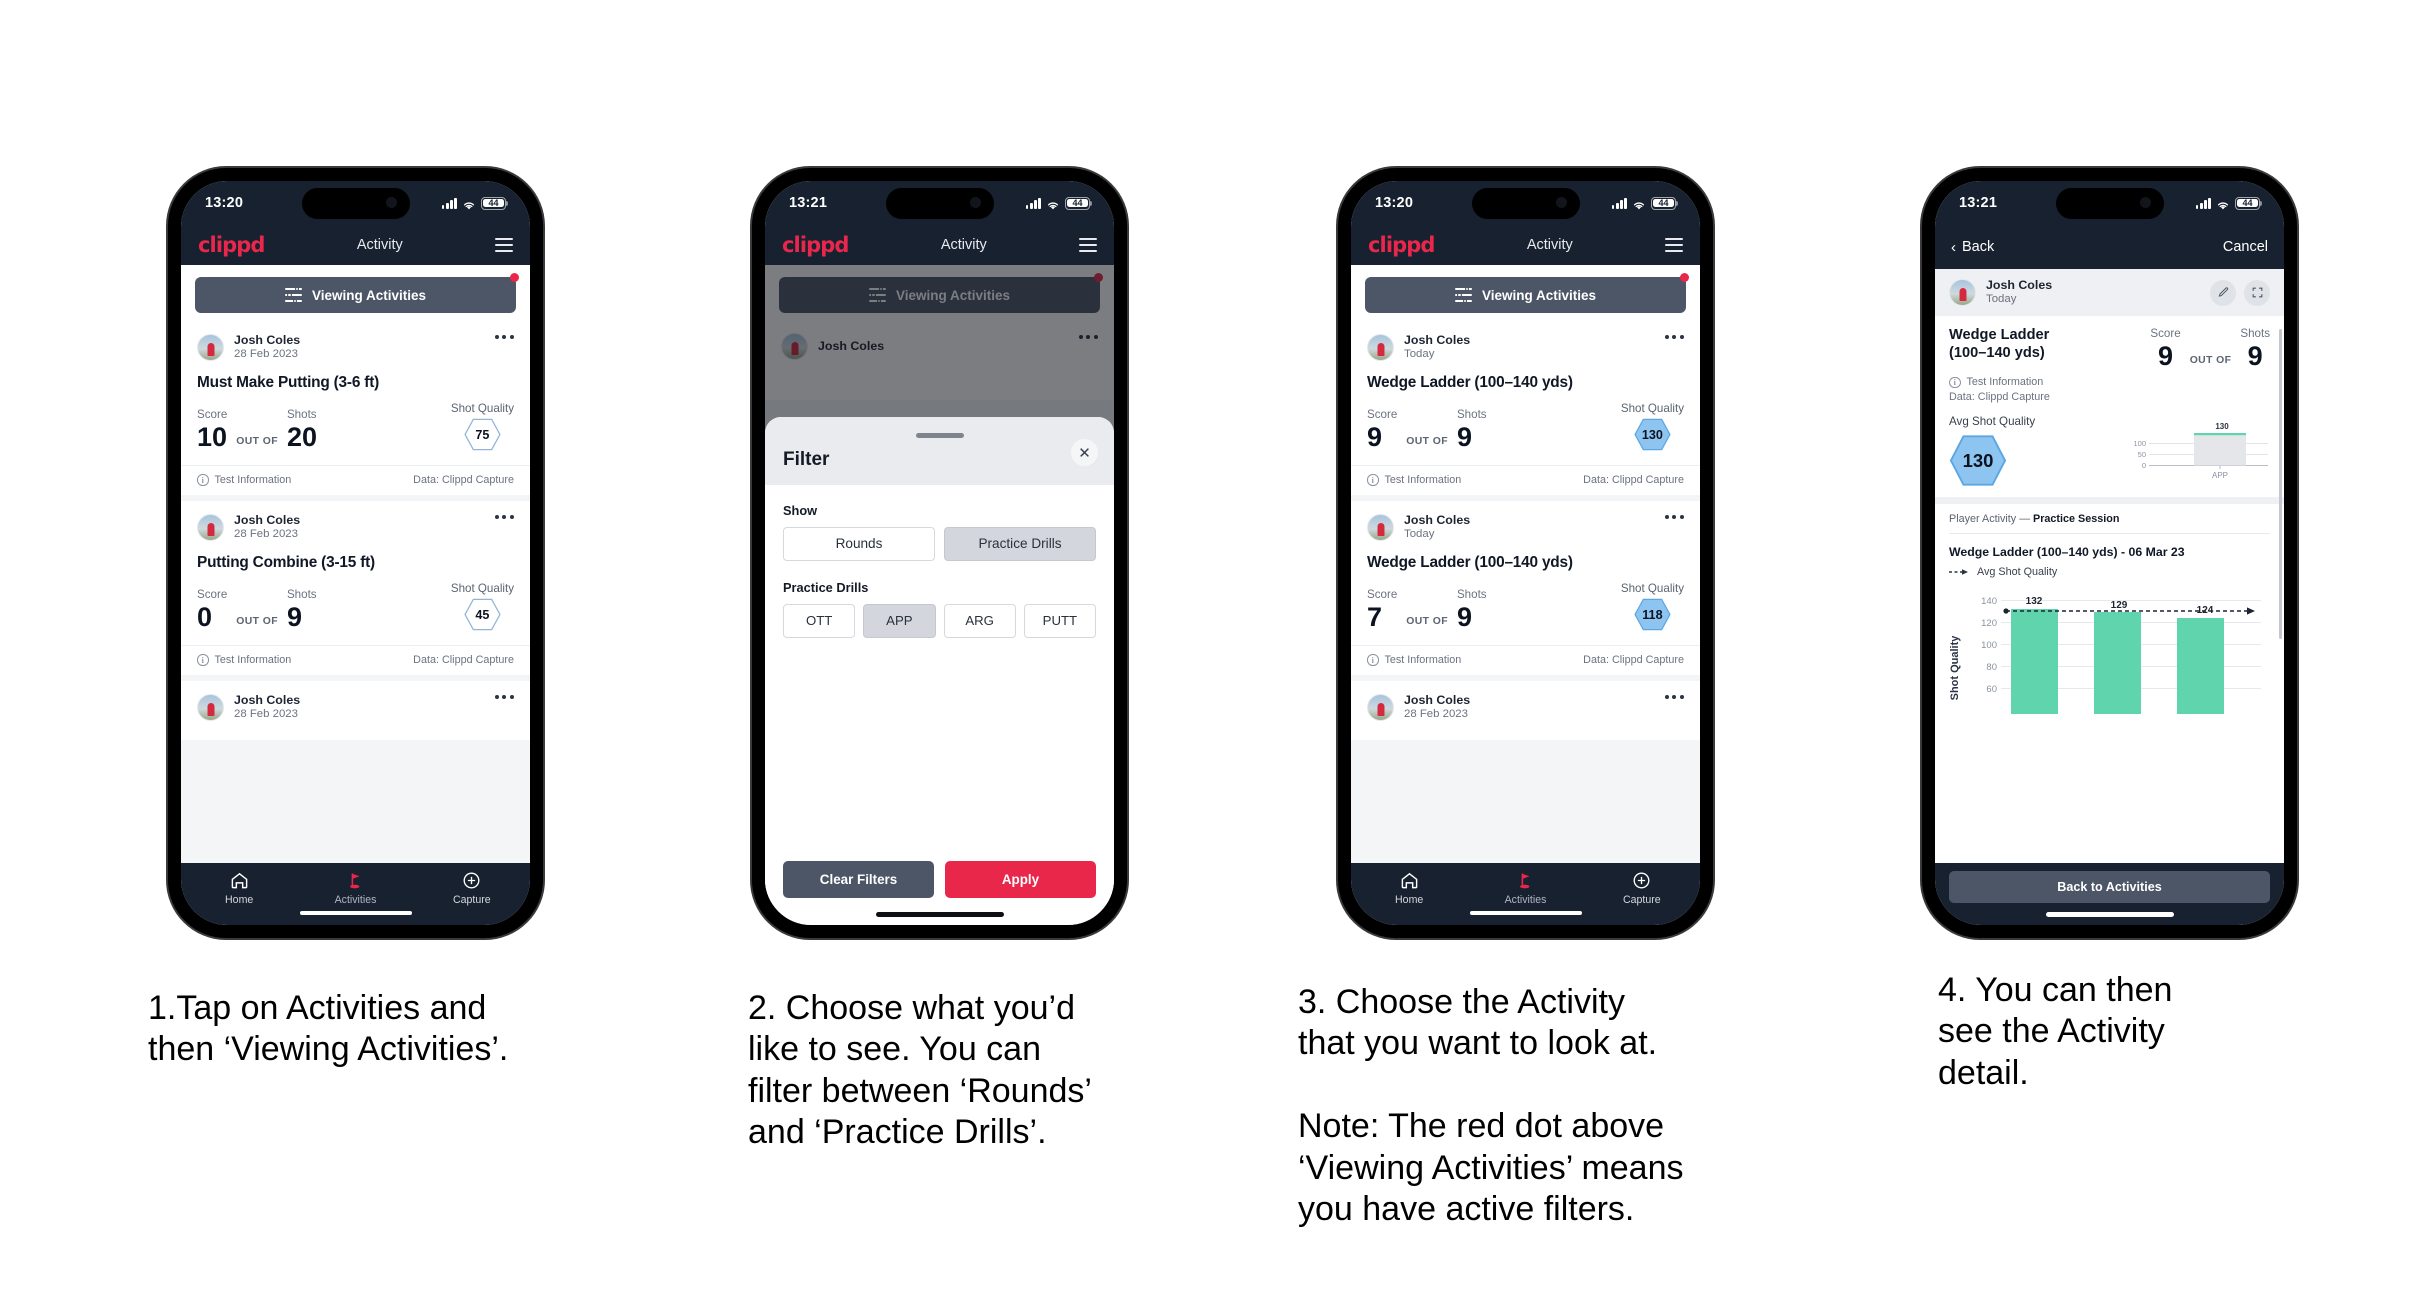 The image size is (2423, 1303). I want to click on active-filters-dot, so click(1684, 277).